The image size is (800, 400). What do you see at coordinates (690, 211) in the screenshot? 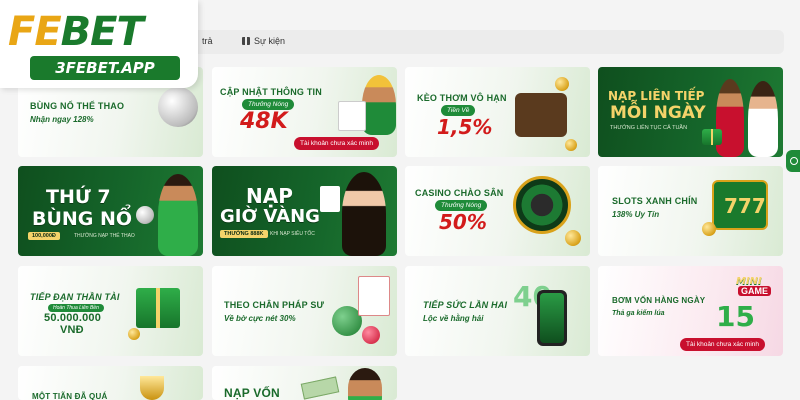
I see `promo-card-slots: SLOTS XANH CHÍN 138% Uy Tín 777` at bounding box center [690, 211].